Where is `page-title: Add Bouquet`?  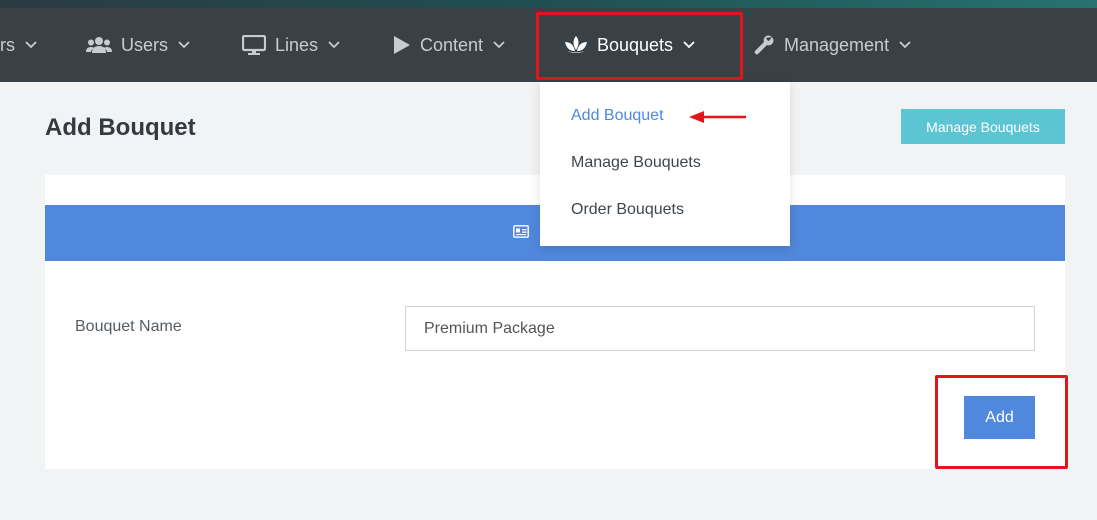
page-title: Add Bouquet is located at coordinates (120, 127).